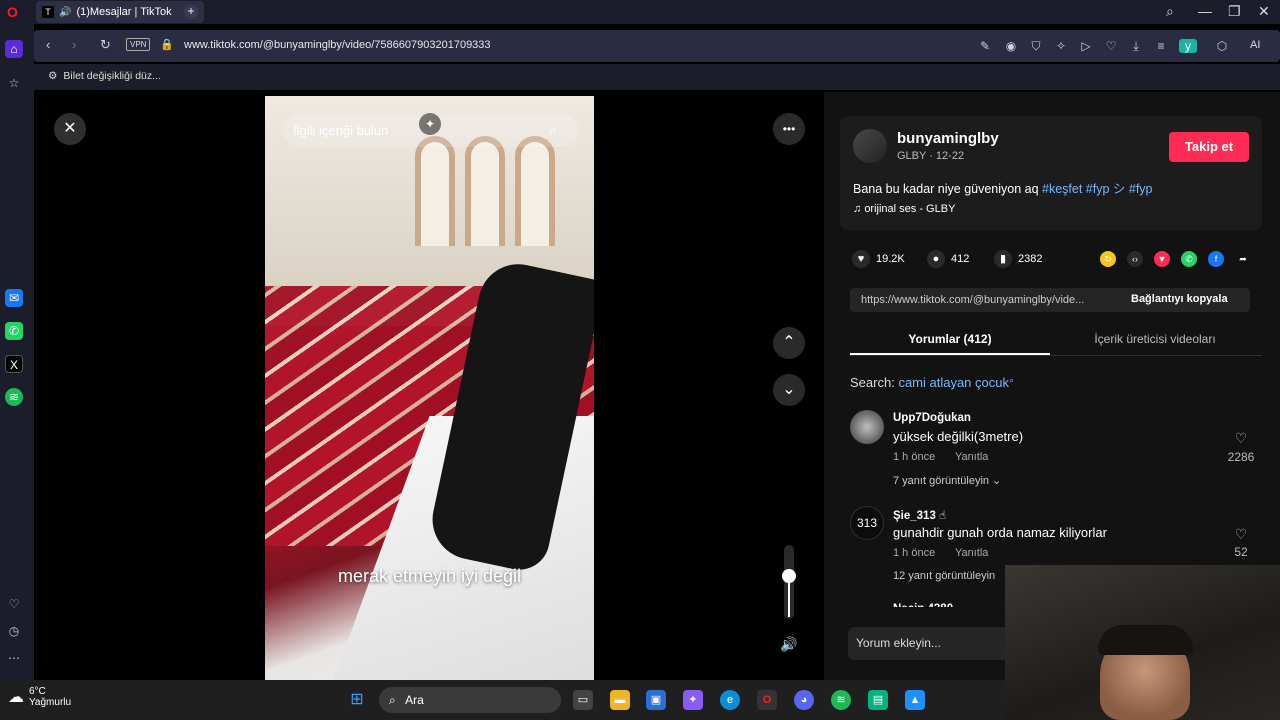 This screenshot has width=1280, height=720. What do you see at coordinates (1179, 299) in the screenshot?
I see `copy-link-button: Bağlantıyı kopyala` at bounding box center [1179, 299].